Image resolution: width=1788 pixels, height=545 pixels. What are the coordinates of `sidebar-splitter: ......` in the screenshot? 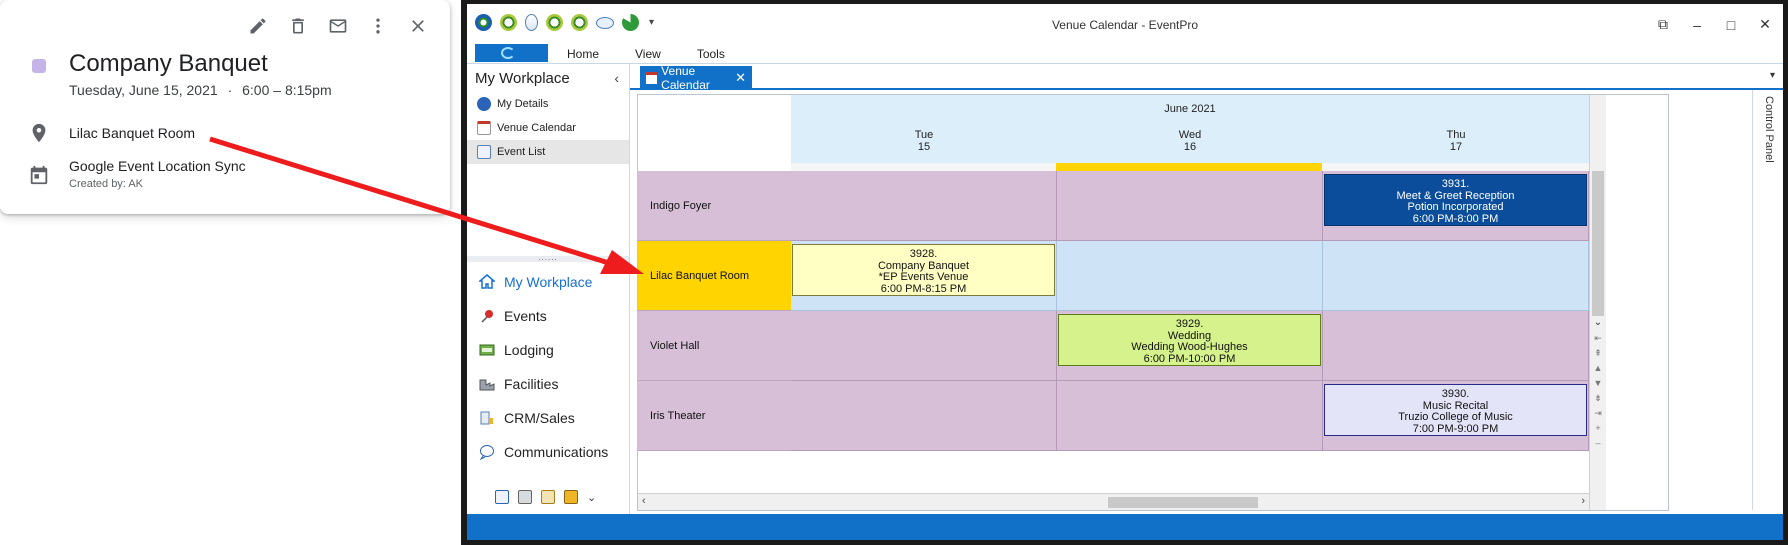 It's located at (548, 258).